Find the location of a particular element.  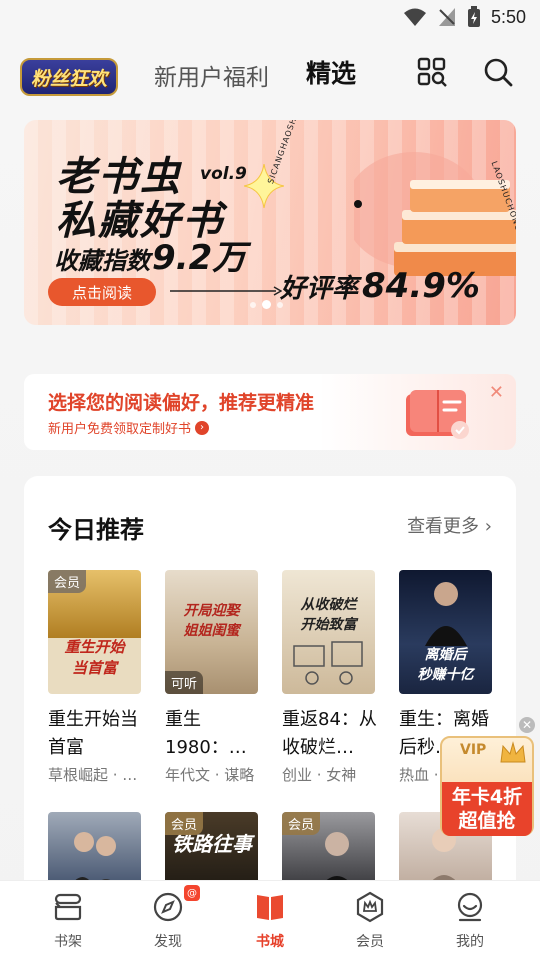

vip-annual-card-promo: VIP 年卡4折 超值抢 is located at coordinates (487, 786).